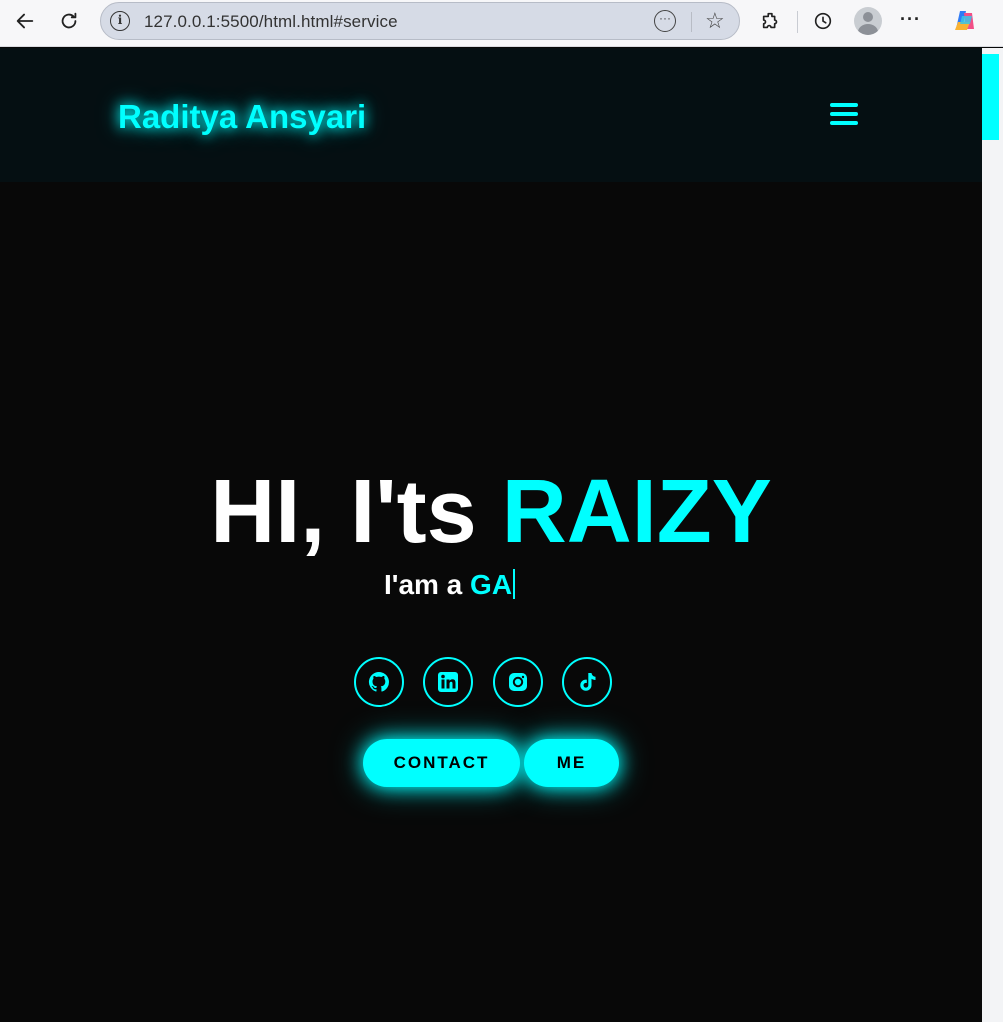  What do you see at coordinates (420, 21) in the screenshot?
I see `address-bar: i 127.0.0.1:5500/html.html#service ··· ☆` at bounding box center [420, 21].